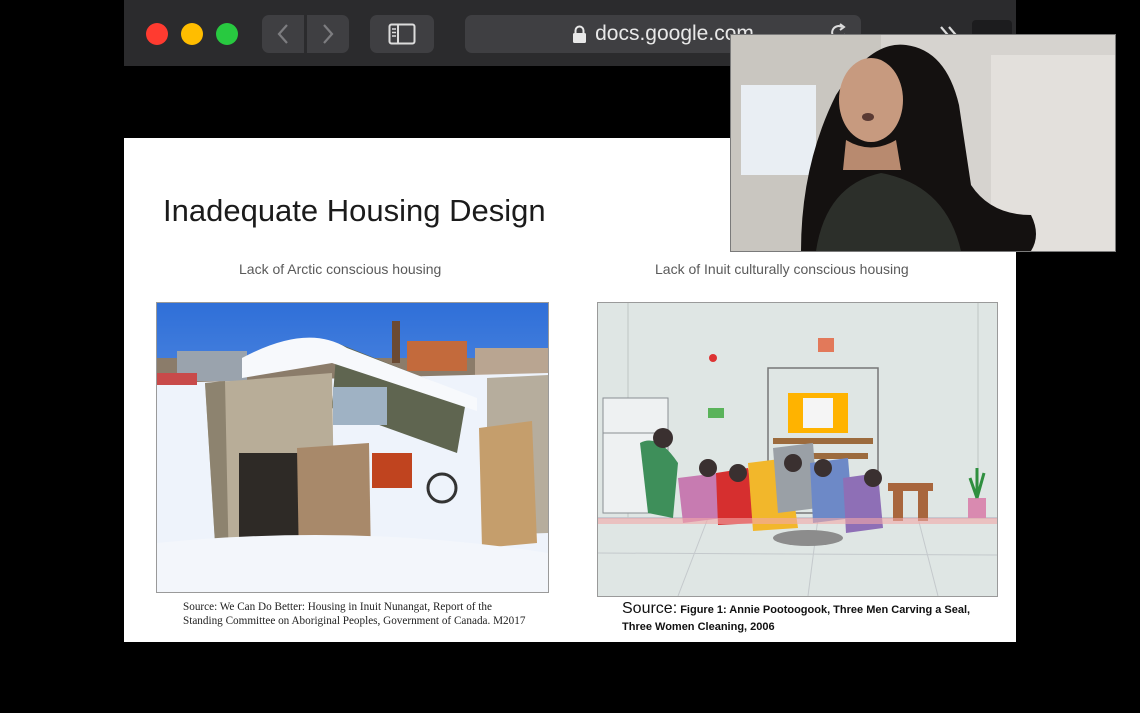  I want to click on back-button, so click(283, 34).